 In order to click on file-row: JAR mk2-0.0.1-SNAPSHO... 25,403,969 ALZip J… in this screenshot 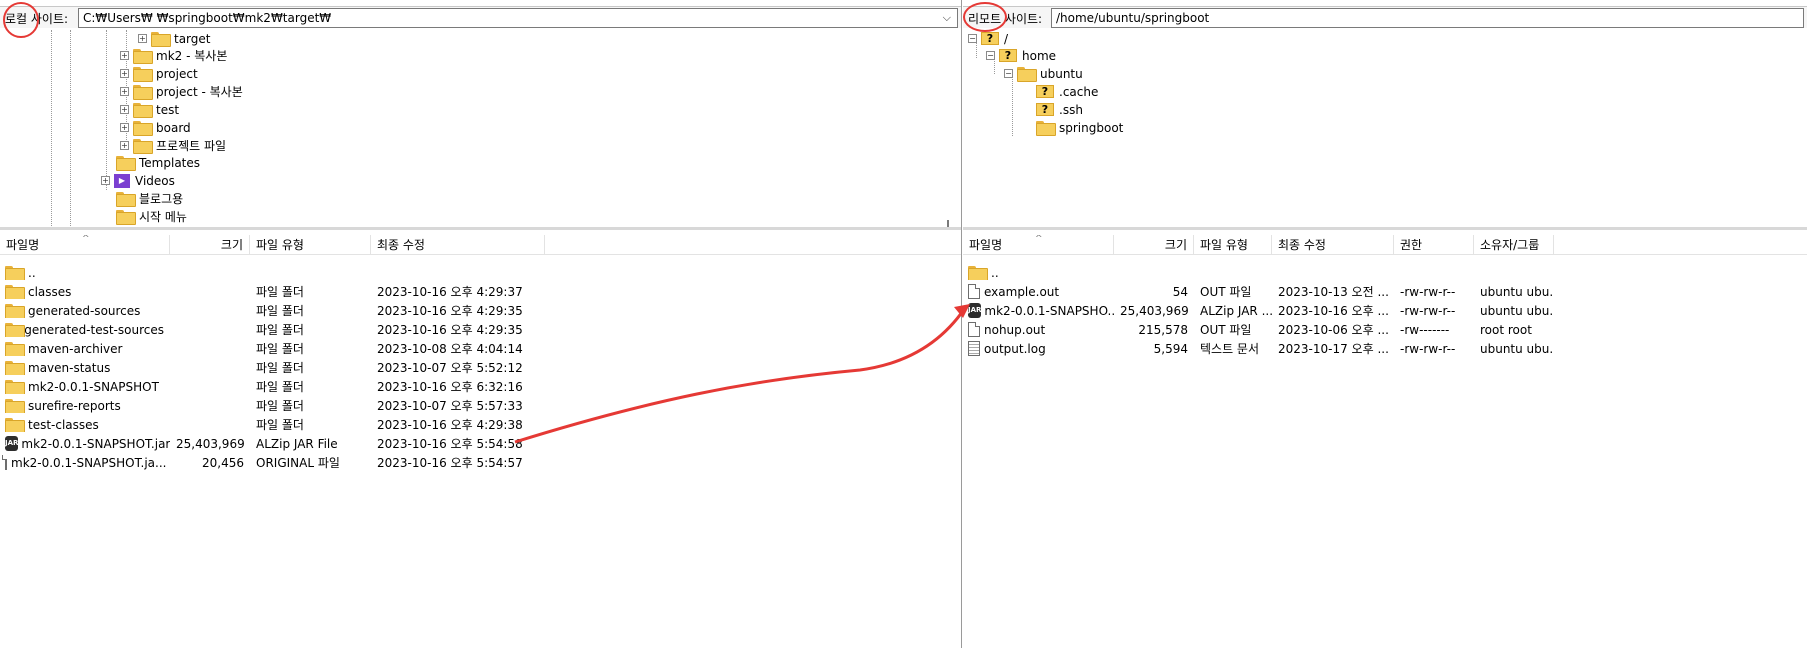, I will do `click(1385, 310)`.